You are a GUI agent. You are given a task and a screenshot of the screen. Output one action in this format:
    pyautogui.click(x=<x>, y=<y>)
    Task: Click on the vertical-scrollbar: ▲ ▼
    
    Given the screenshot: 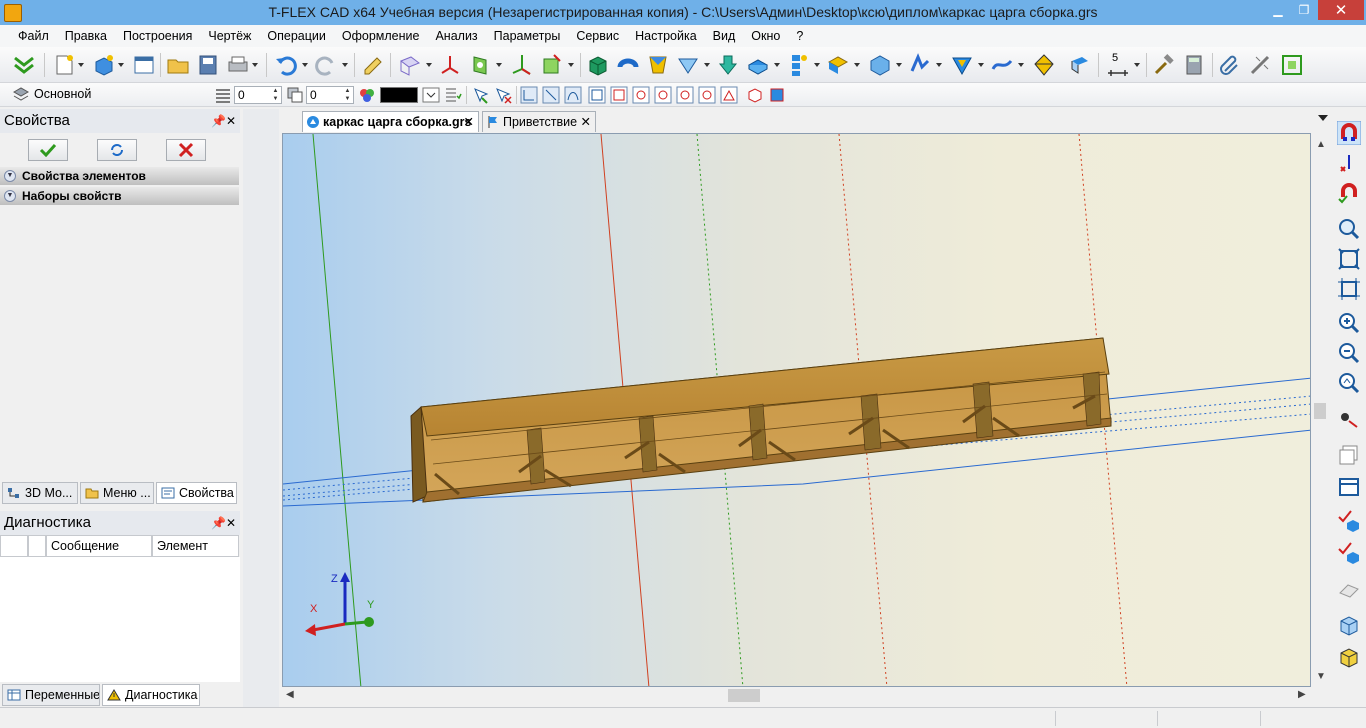 What is the action you would take?
    pyautogui.click(x=1320, y=410)
    